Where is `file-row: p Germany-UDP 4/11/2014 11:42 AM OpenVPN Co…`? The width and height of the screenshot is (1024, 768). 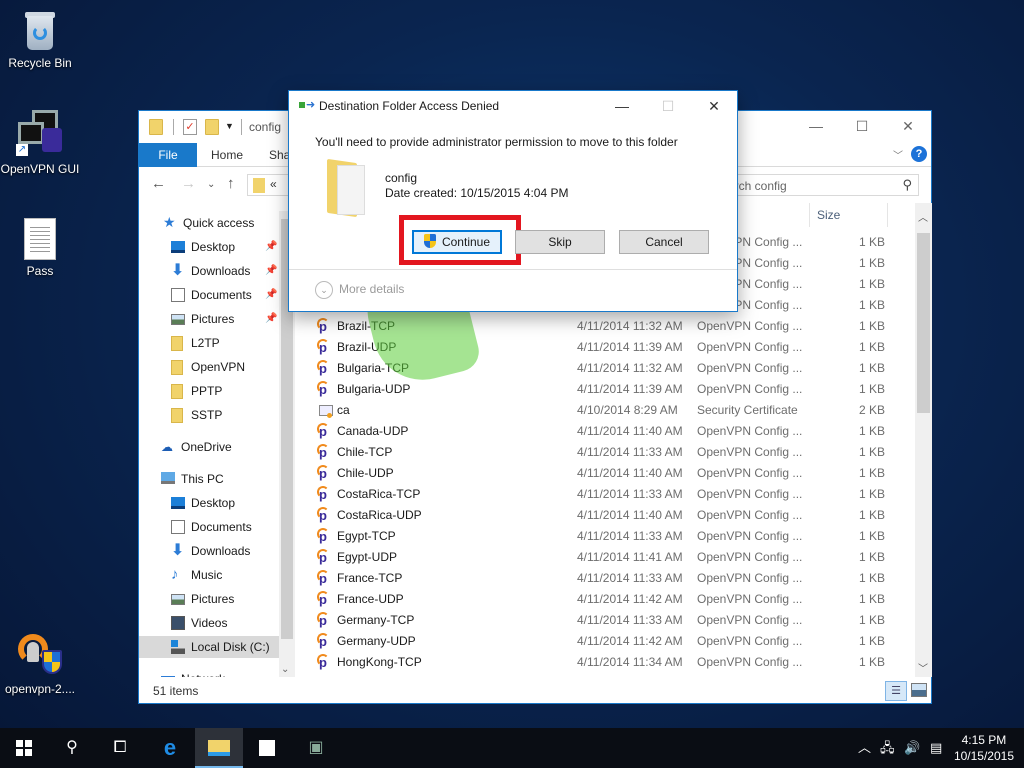
file-row: p Germany-UDP 4/11/2014 11:42 AM OpenVPN Co… is located at coordinates (604, 641).